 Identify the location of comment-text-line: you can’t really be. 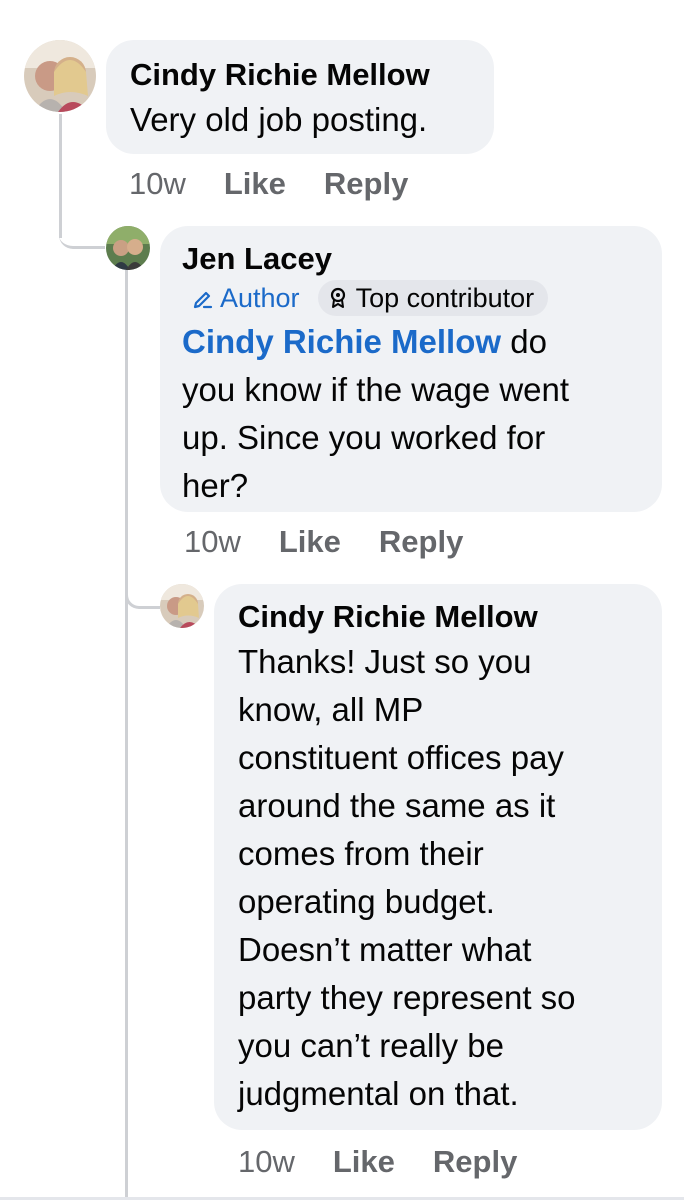
(371, 1045).